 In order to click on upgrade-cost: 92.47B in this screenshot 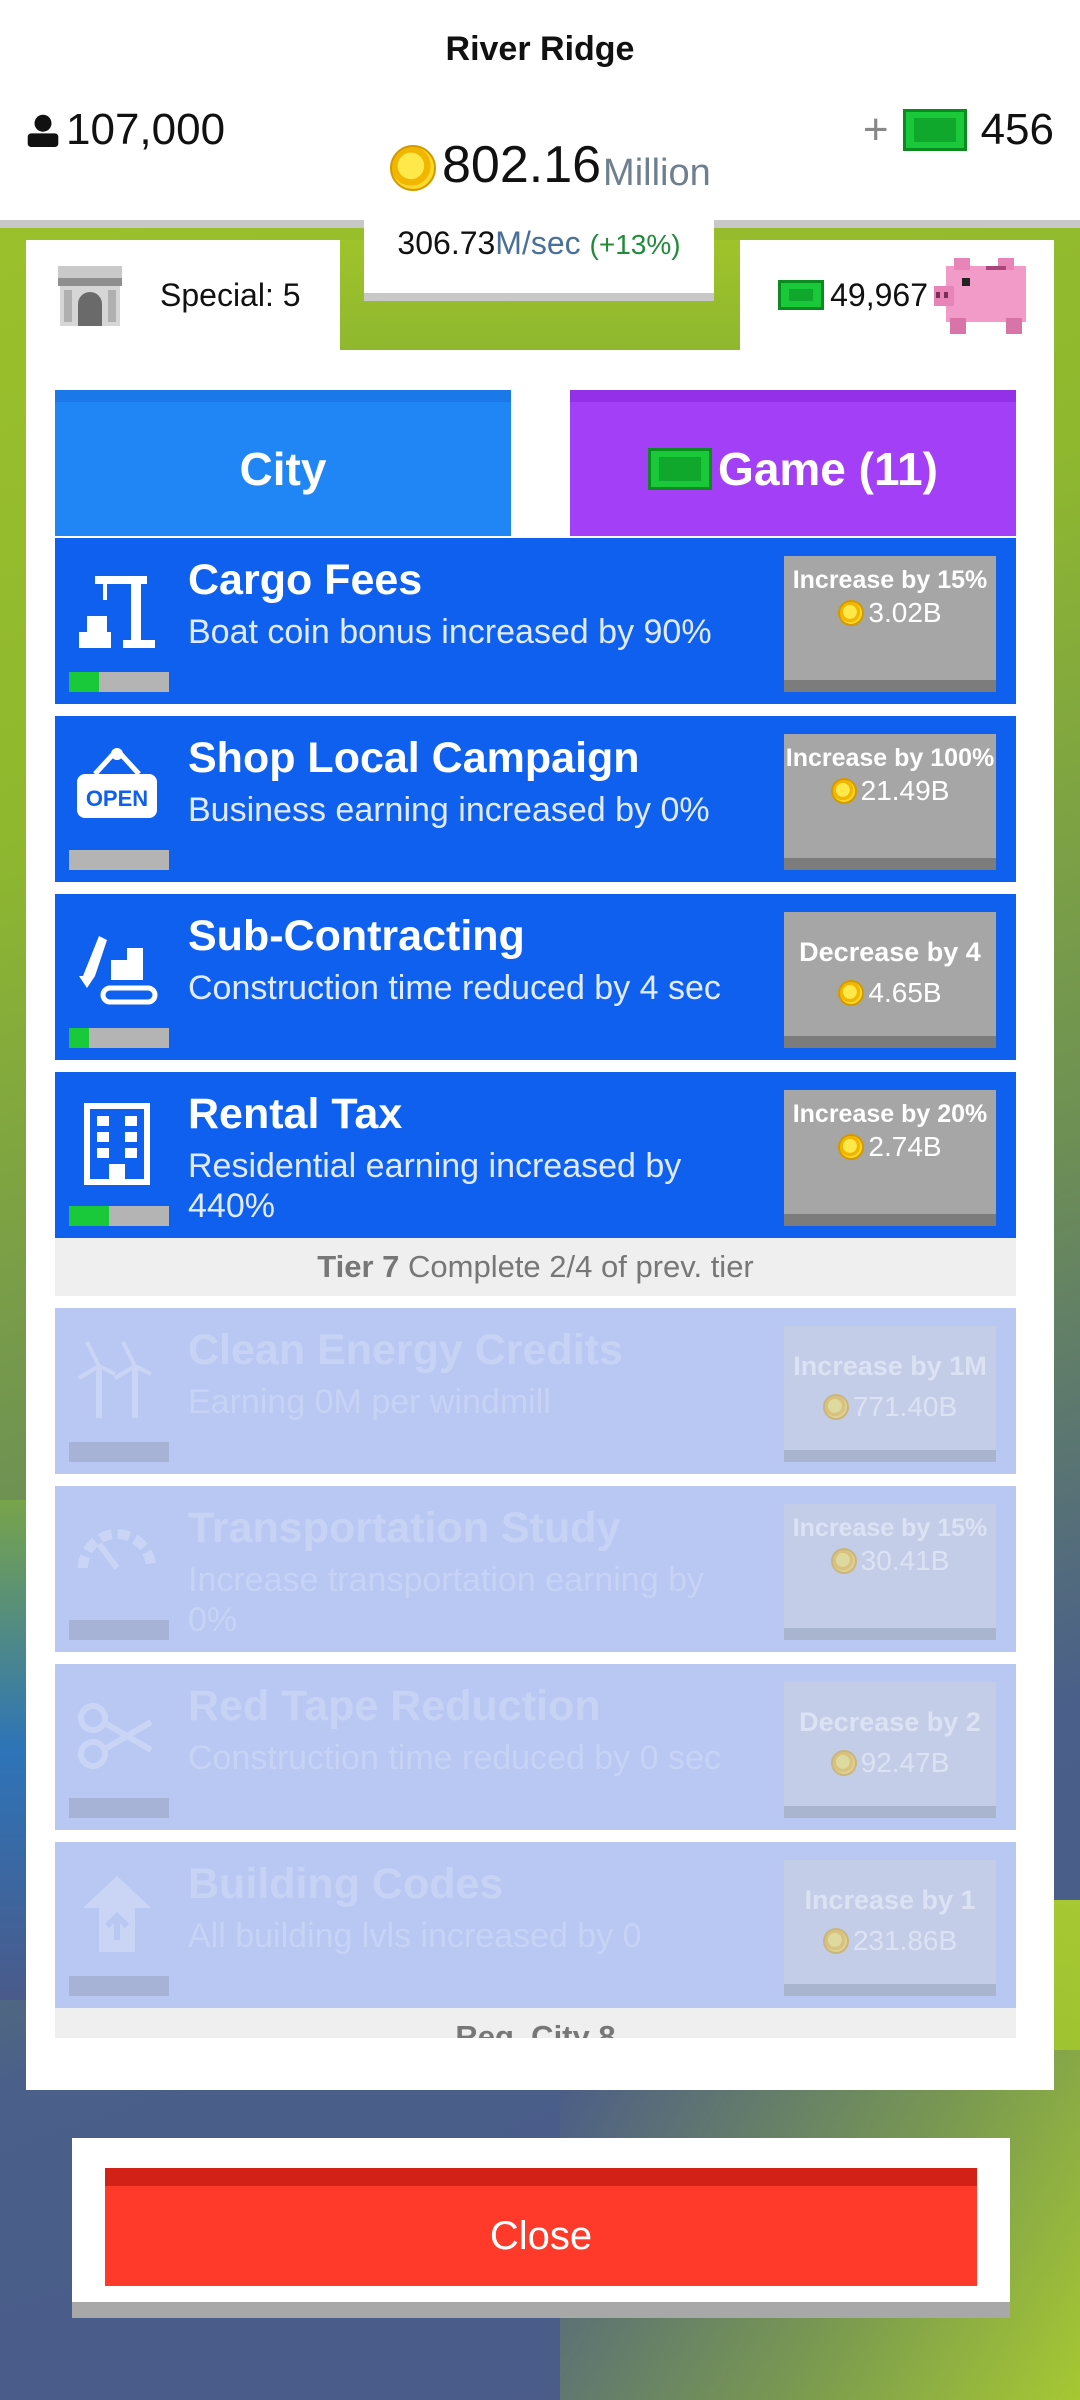, I will do `click(905, 1762)`.